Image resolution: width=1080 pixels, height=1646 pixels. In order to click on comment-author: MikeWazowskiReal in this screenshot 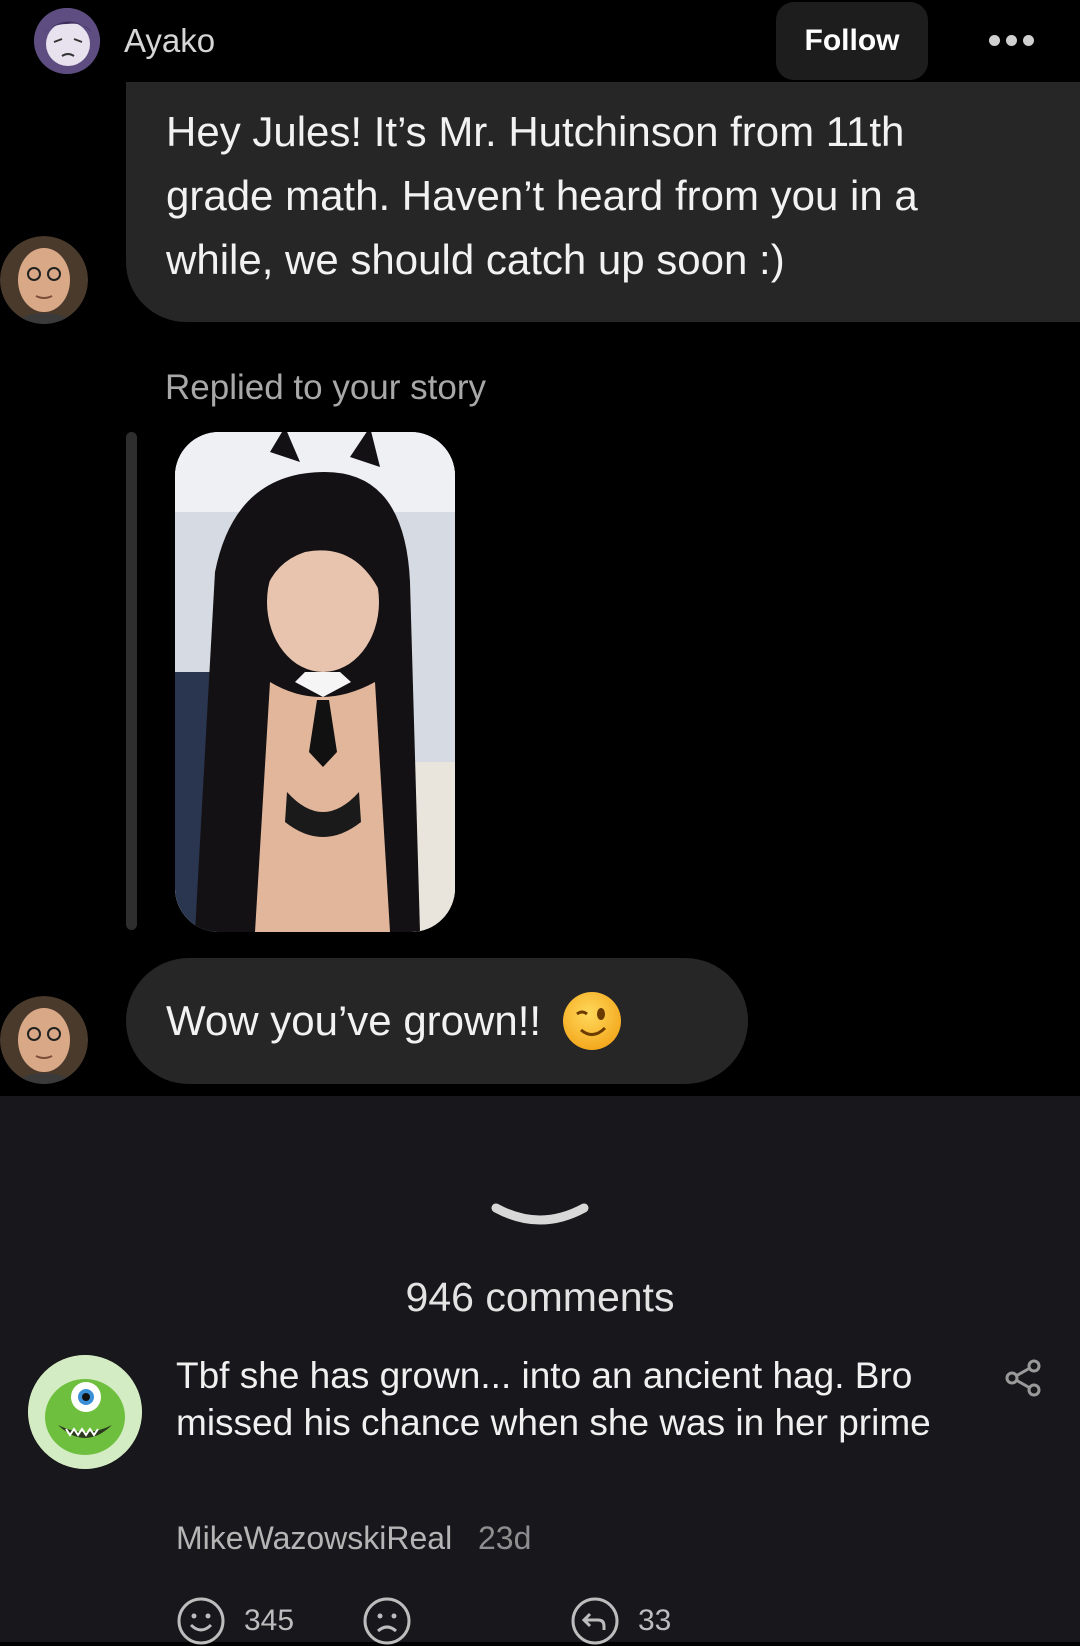, I will do `click(314, 1538)`.